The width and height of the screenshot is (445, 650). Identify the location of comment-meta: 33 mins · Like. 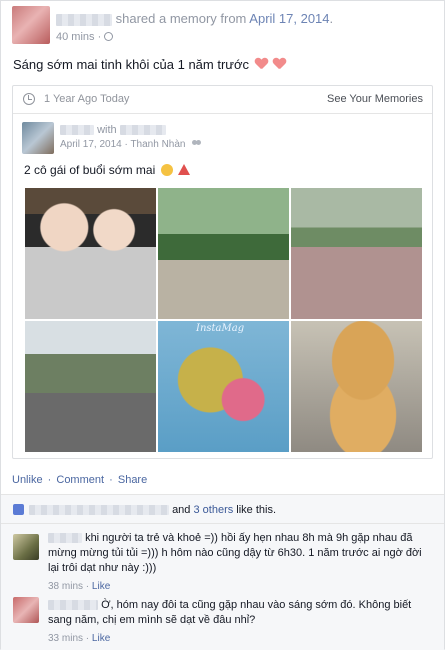
(79, 638).